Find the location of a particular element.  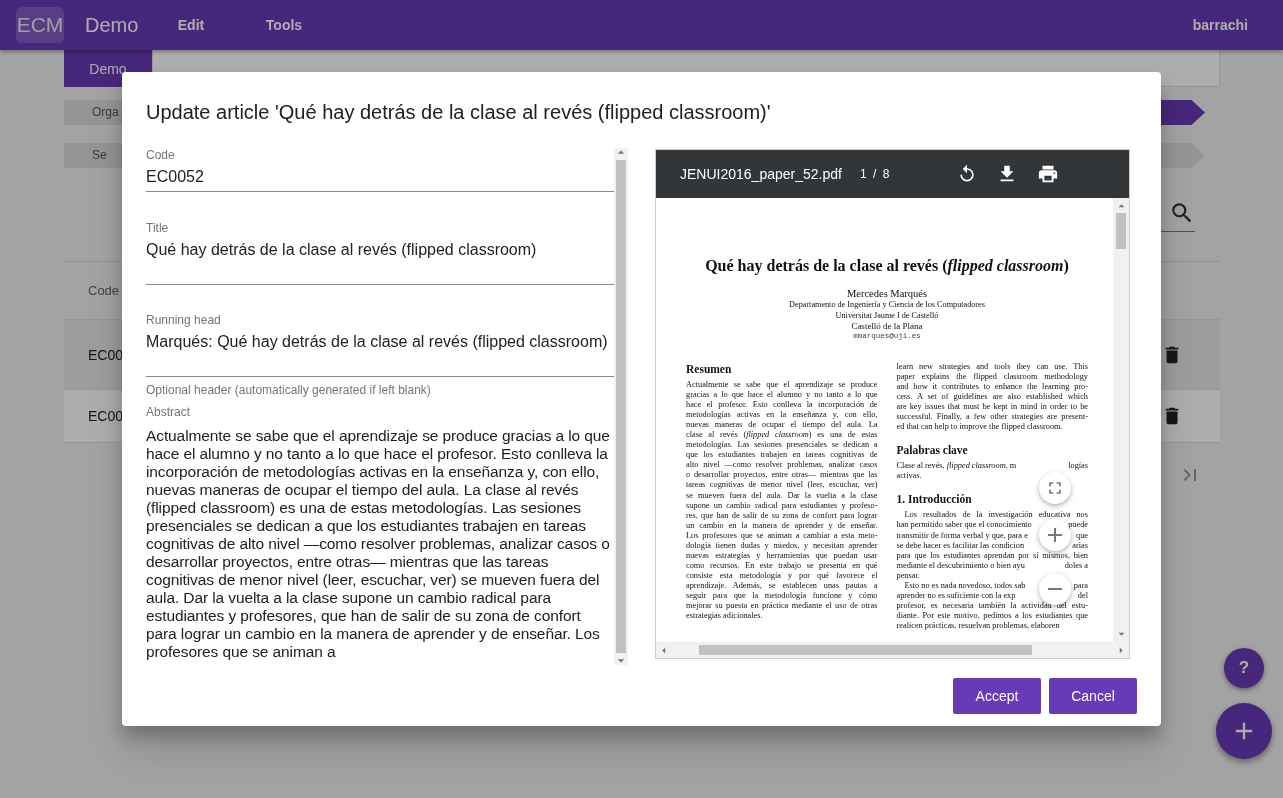

pdf-heading: 1. Introducción is located at coordinates (934, 499).